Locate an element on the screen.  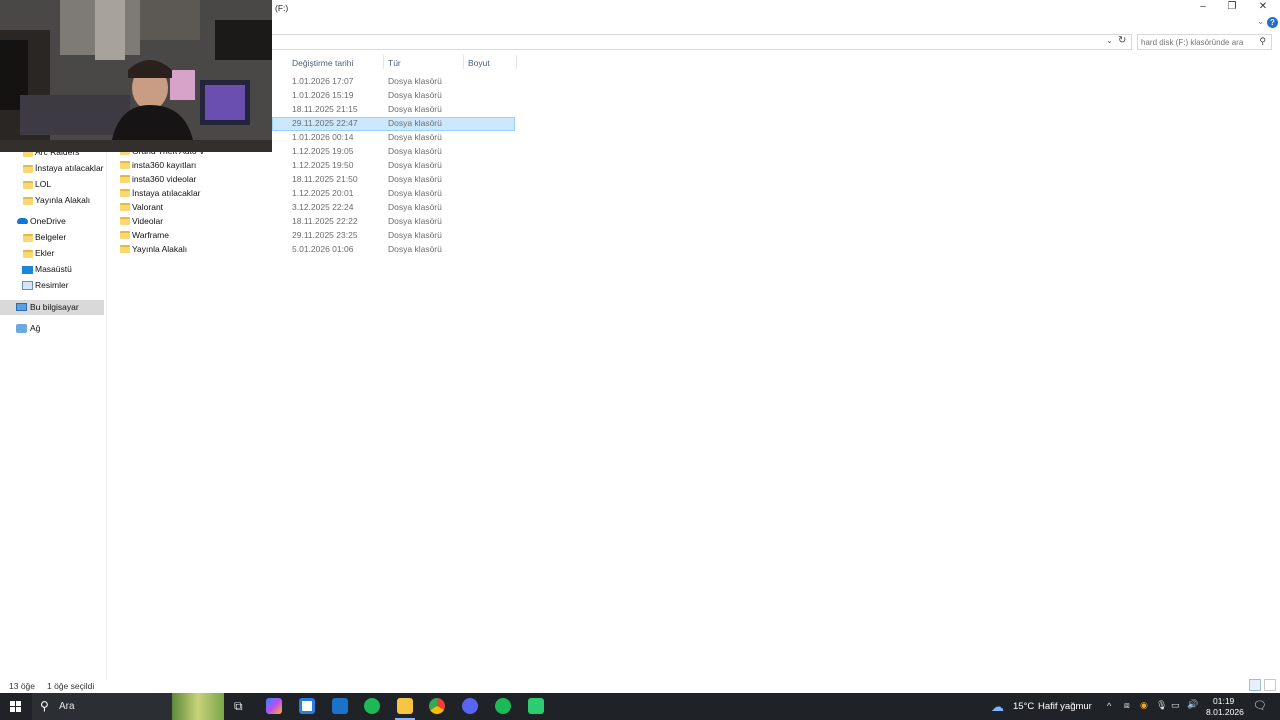
item-count: 13 öğe is located at coordinates (22, 686).